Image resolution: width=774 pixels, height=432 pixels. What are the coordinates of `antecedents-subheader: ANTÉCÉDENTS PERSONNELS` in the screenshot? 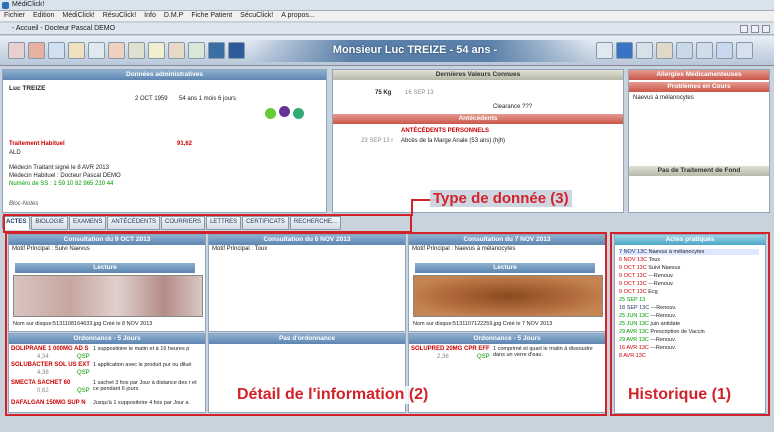 It's located at (445, 131).